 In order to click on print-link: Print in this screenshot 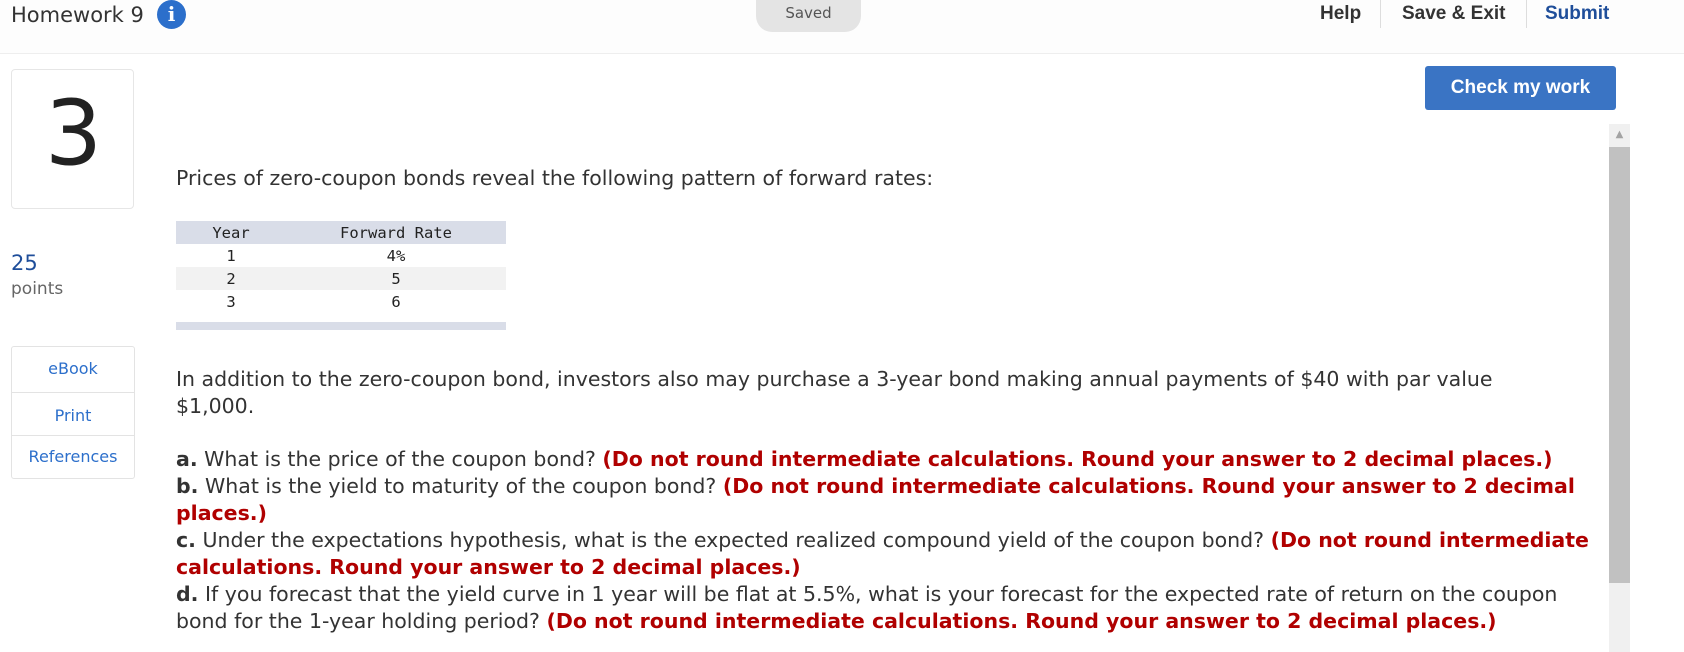, I will do `click(73, 415)`.